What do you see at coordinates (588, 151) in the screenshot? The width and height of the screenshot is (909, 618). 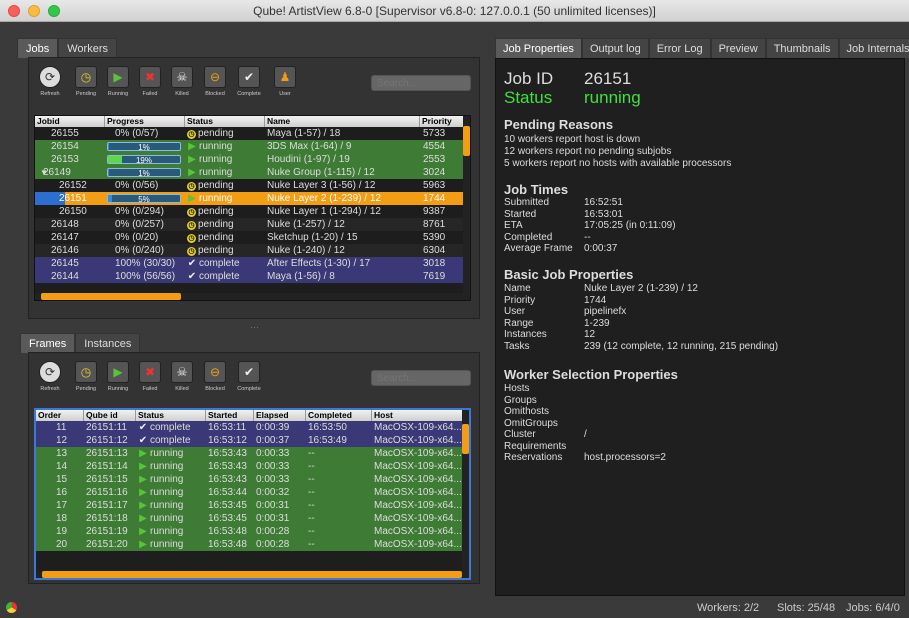 I see `pending-reason-line: 12 workers report no pending subjobs` at bounding box center [588, 151].